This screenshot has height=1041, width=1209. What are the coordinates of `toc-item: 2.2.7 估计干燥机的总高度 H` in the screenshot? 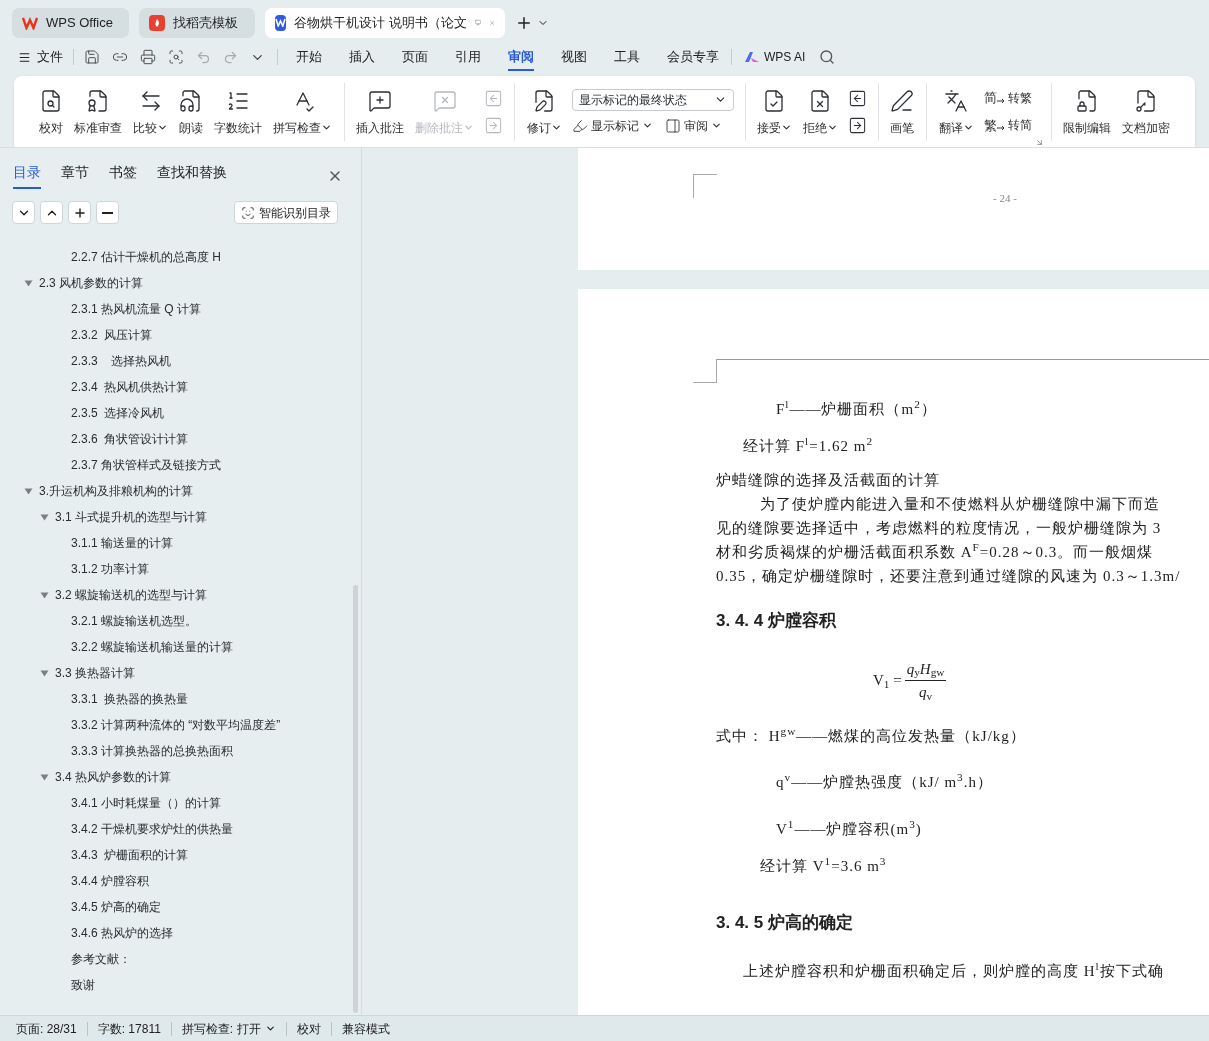 It's located at (146, 257).